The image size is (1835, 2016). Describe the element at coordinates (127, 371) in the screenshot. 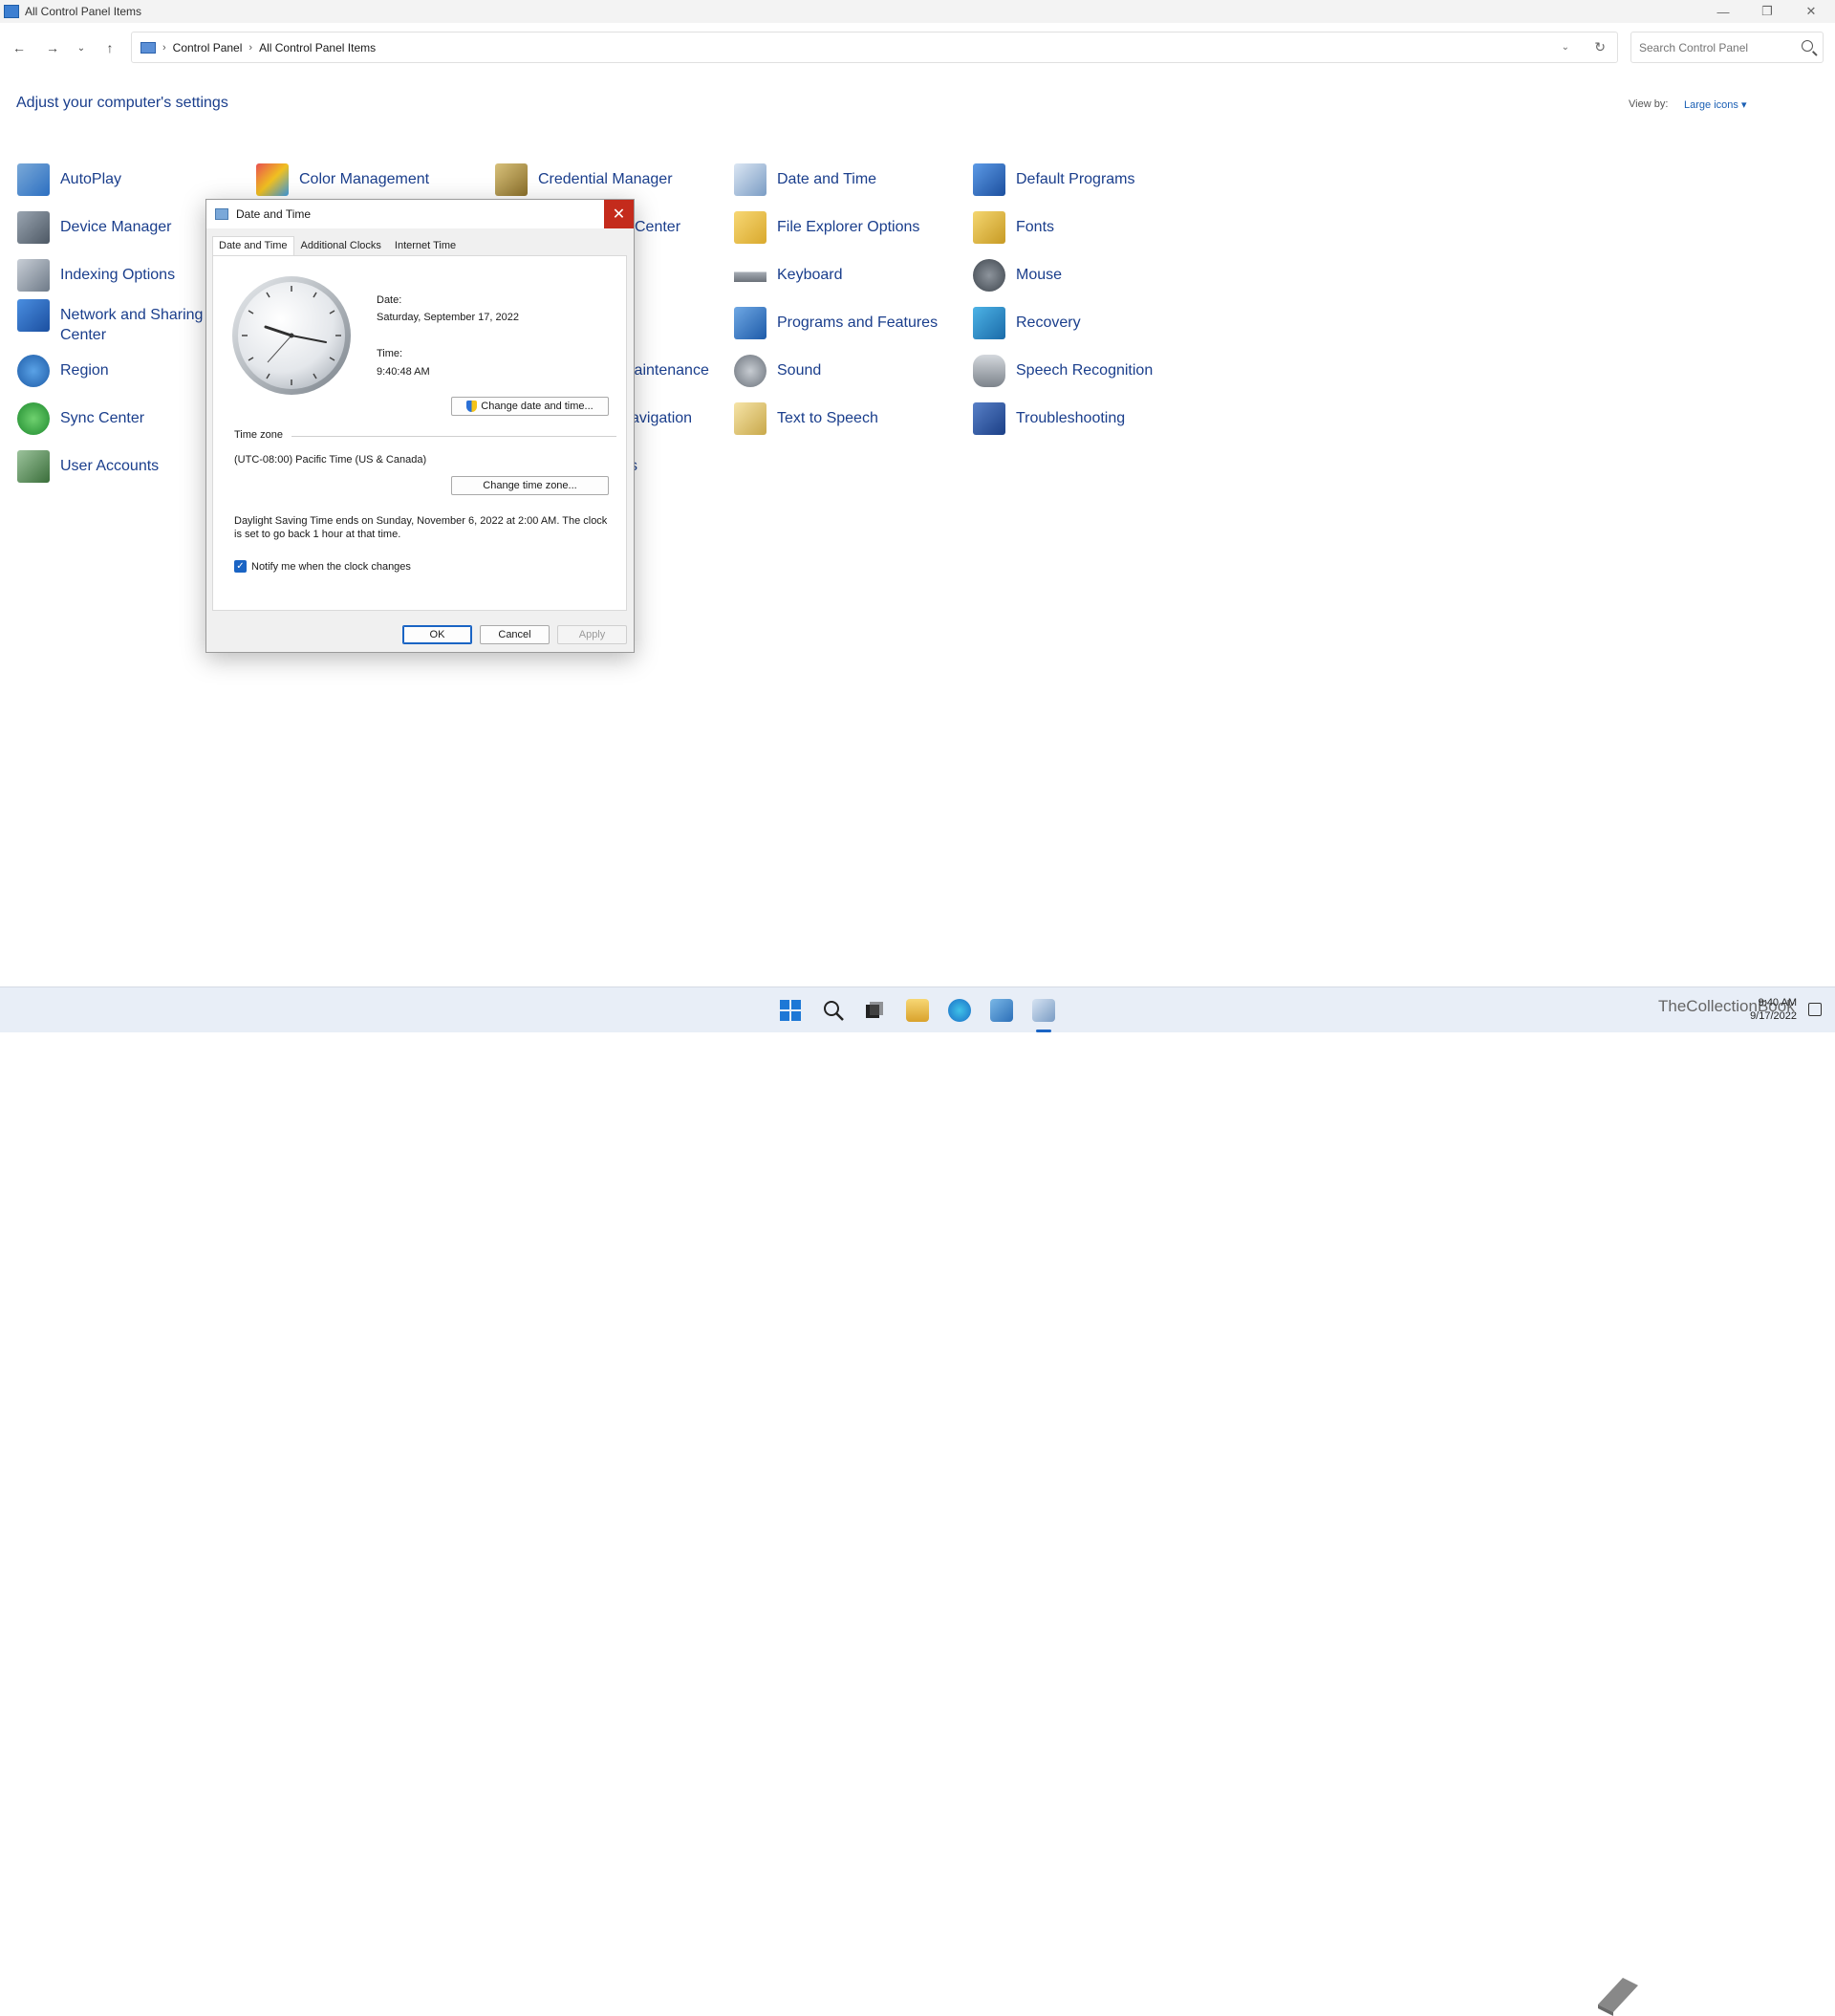

I see `item-region: Region` at that location.